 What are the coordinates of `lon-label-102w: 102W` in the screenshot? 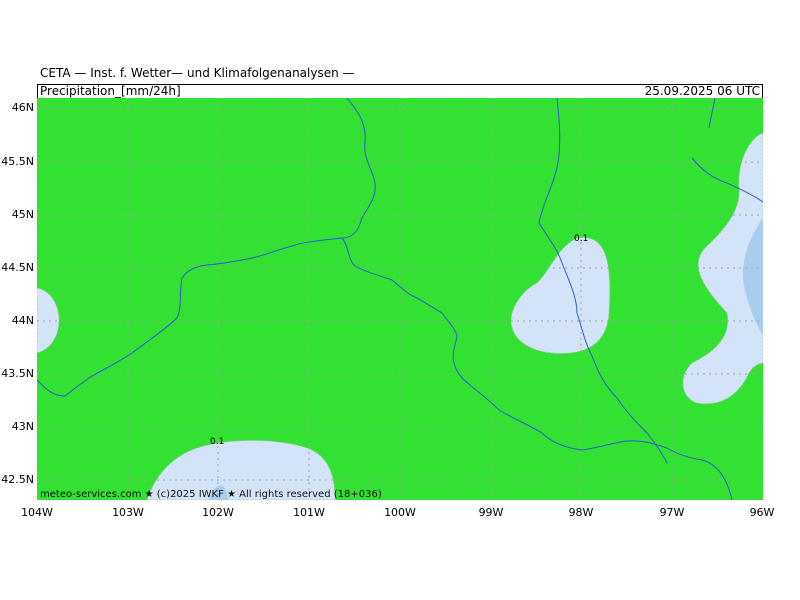 It's located at (218, 512).